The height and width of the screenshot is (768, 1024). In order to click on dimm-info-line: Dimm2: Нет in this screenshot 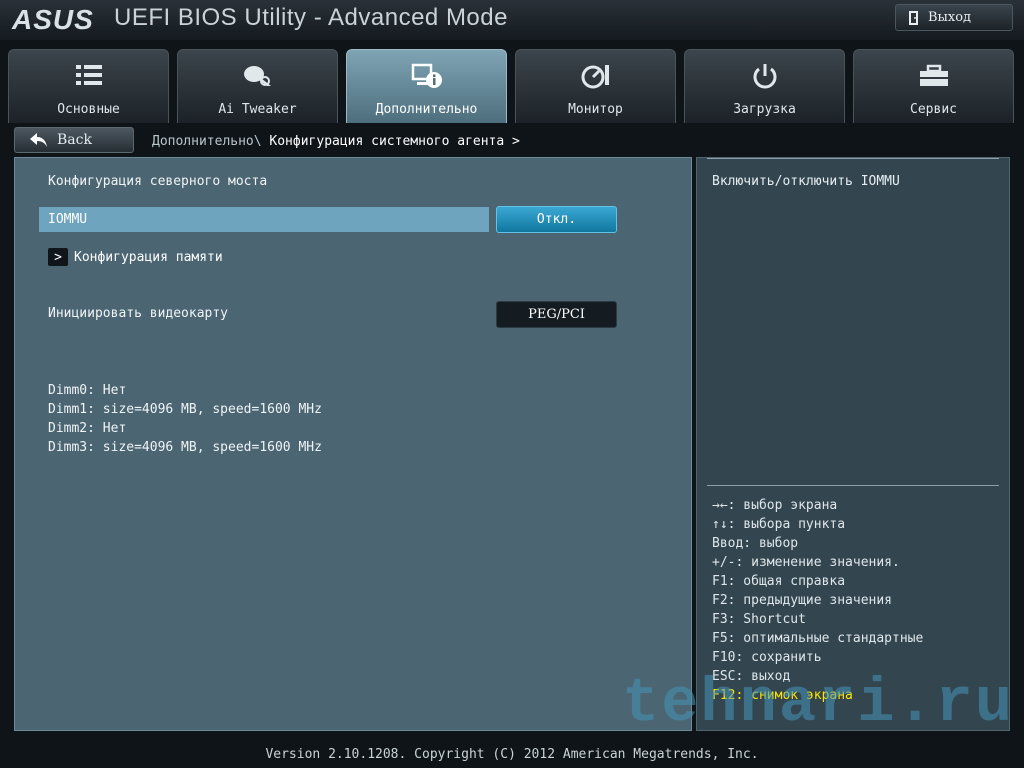, I will do `click(87, 428)`.